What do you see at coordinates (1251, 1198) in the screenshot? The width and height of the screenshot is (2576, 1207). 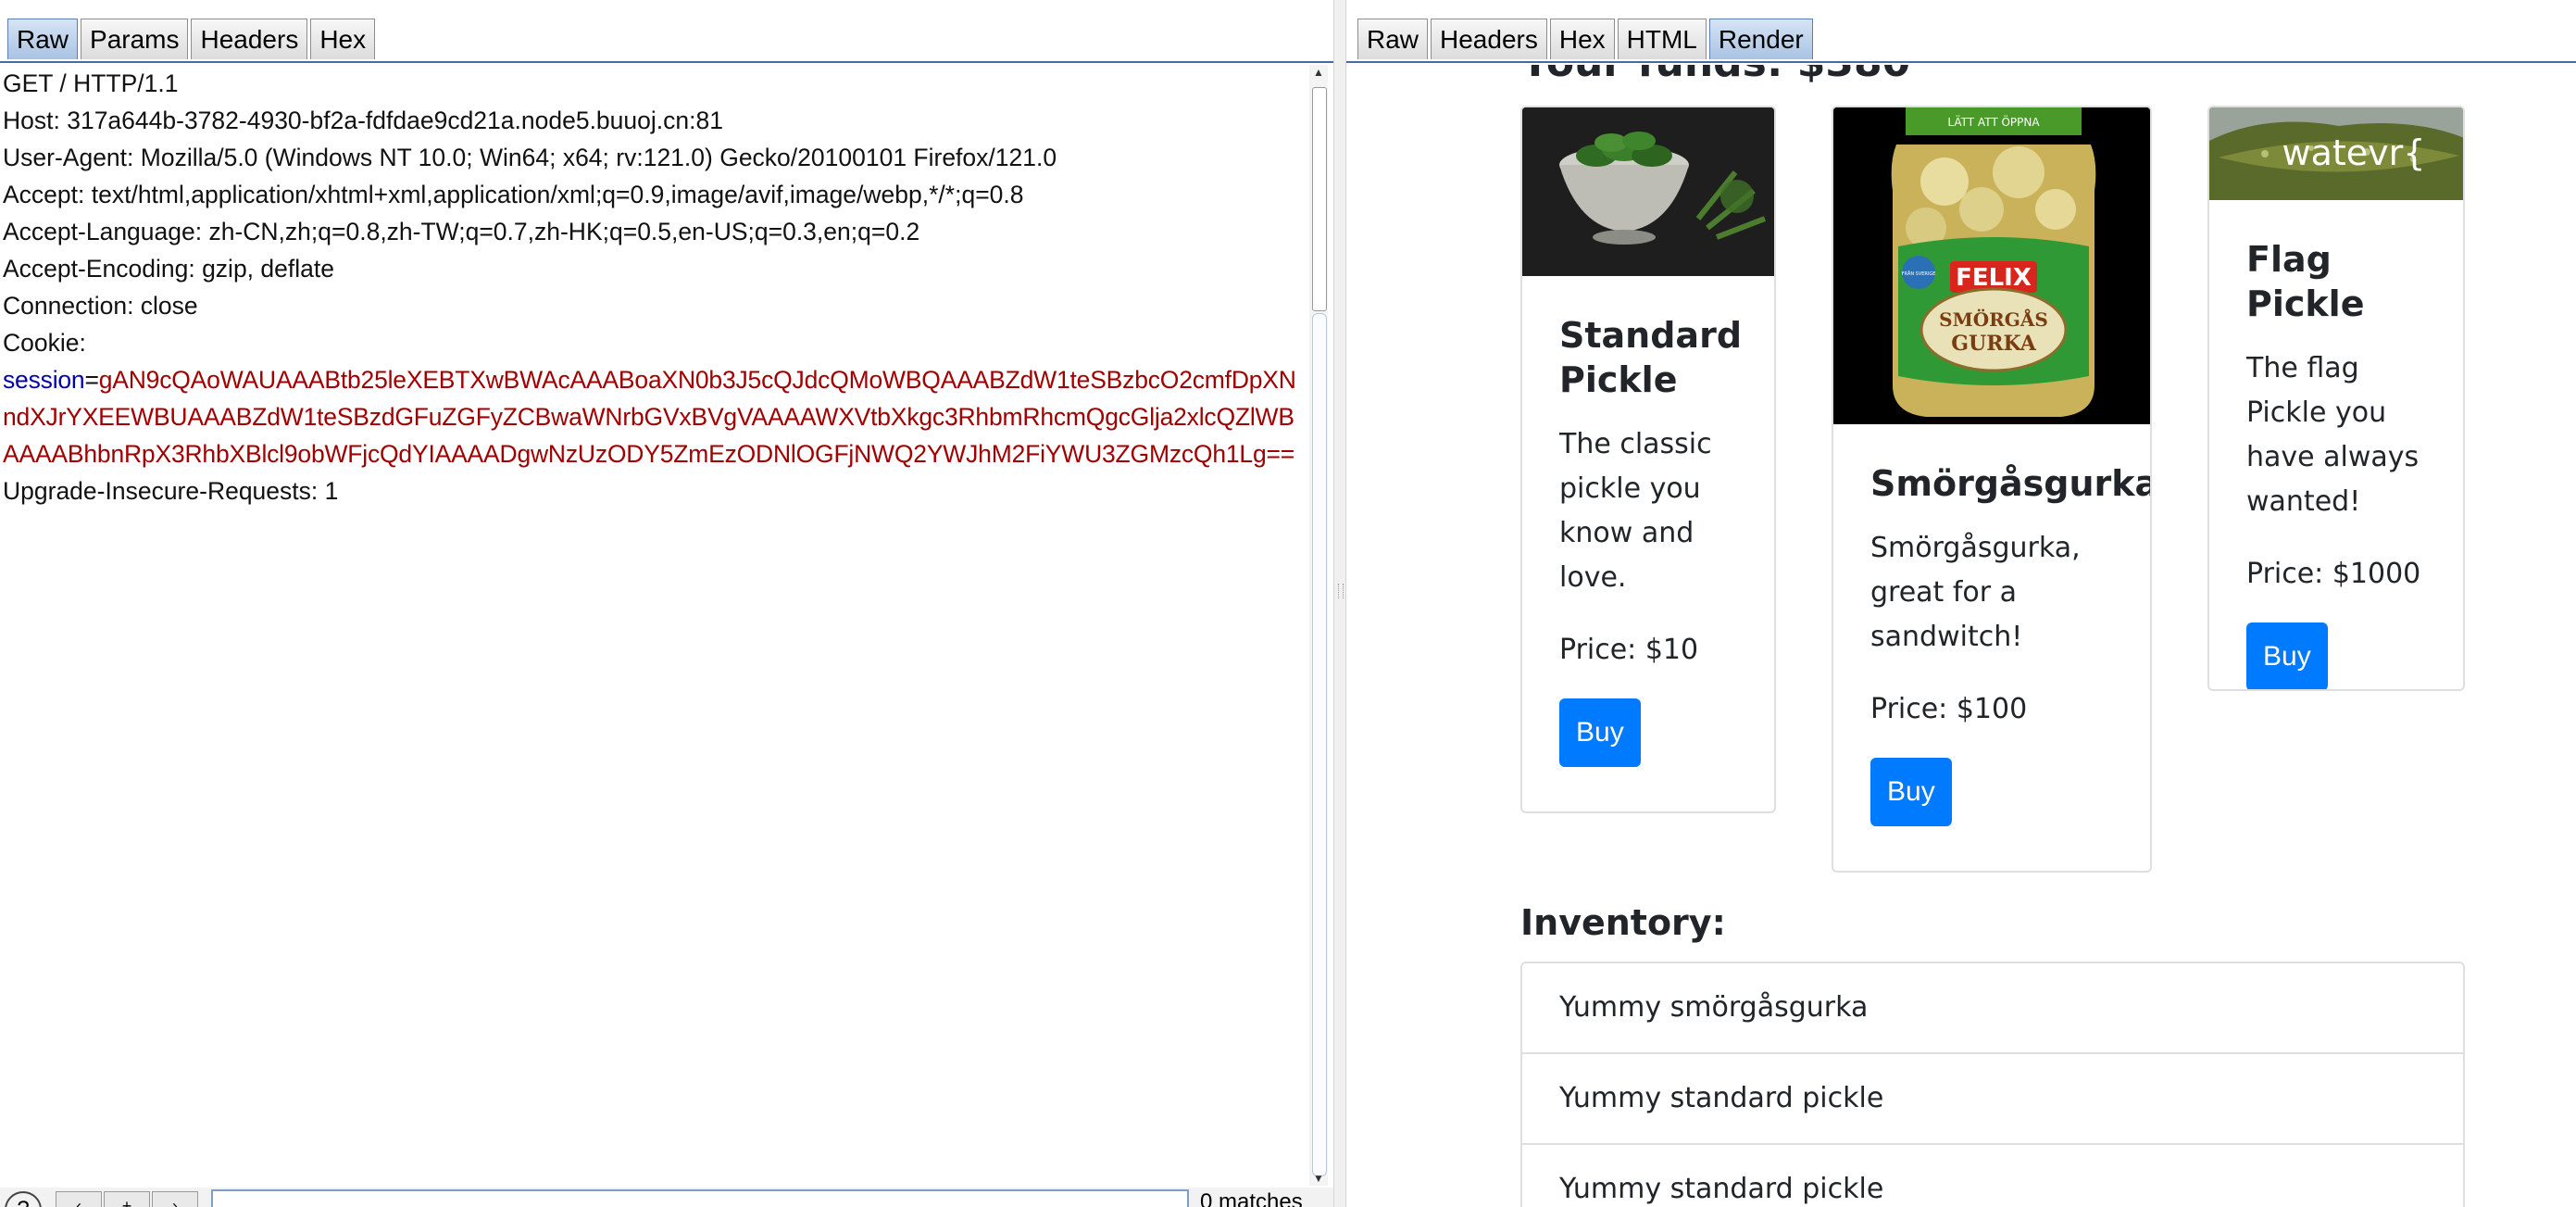 I see `match-count: 0 matches` at bounding box center [1251, 1198].